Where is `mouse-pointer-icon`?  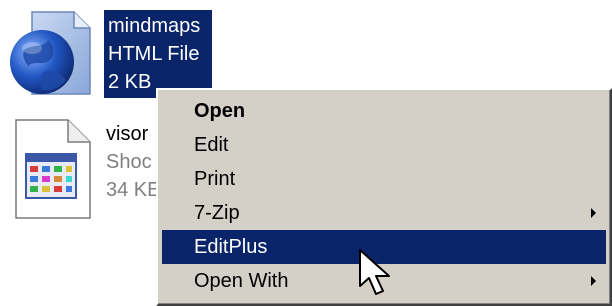
mouse-pointer-icon is located at coordinates (376, 272).